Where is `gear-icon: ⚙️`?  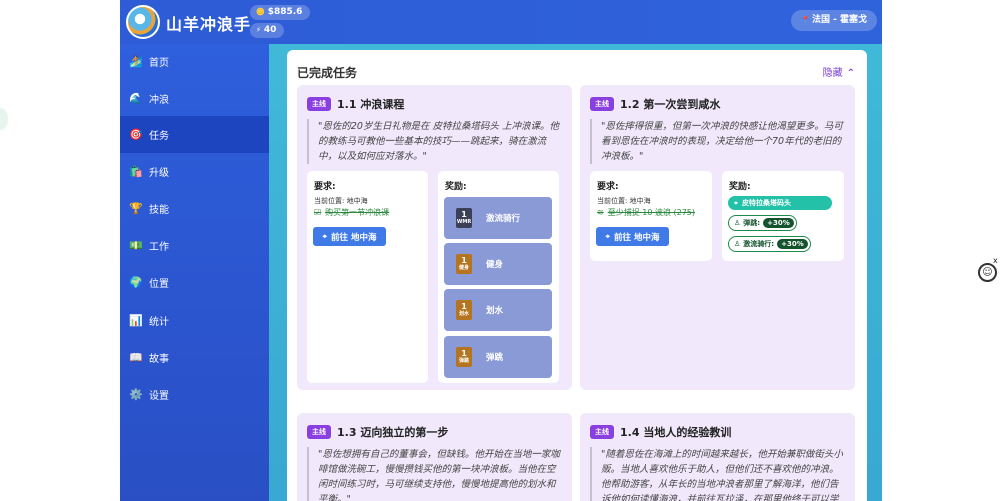 gear-icon: ⚙️ is located at coordinates (136, 394).